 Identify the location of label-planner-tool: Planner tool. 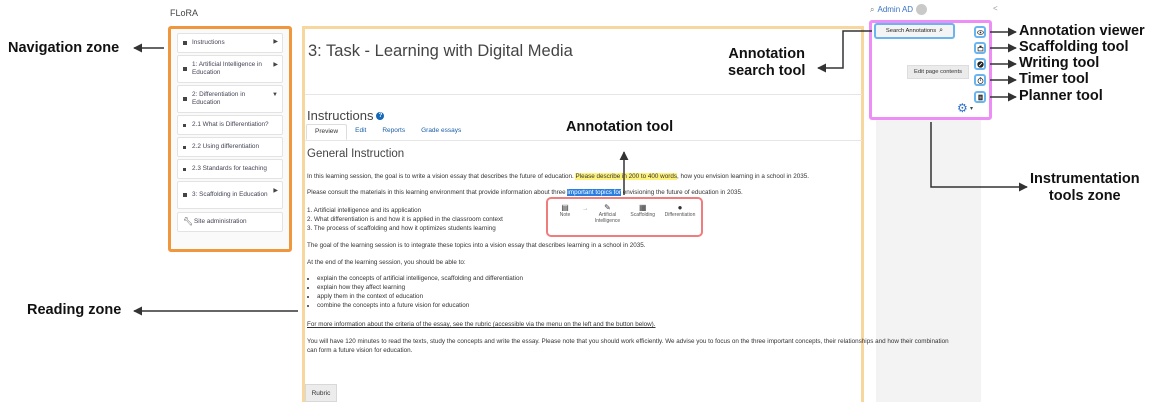
(1061, 96).